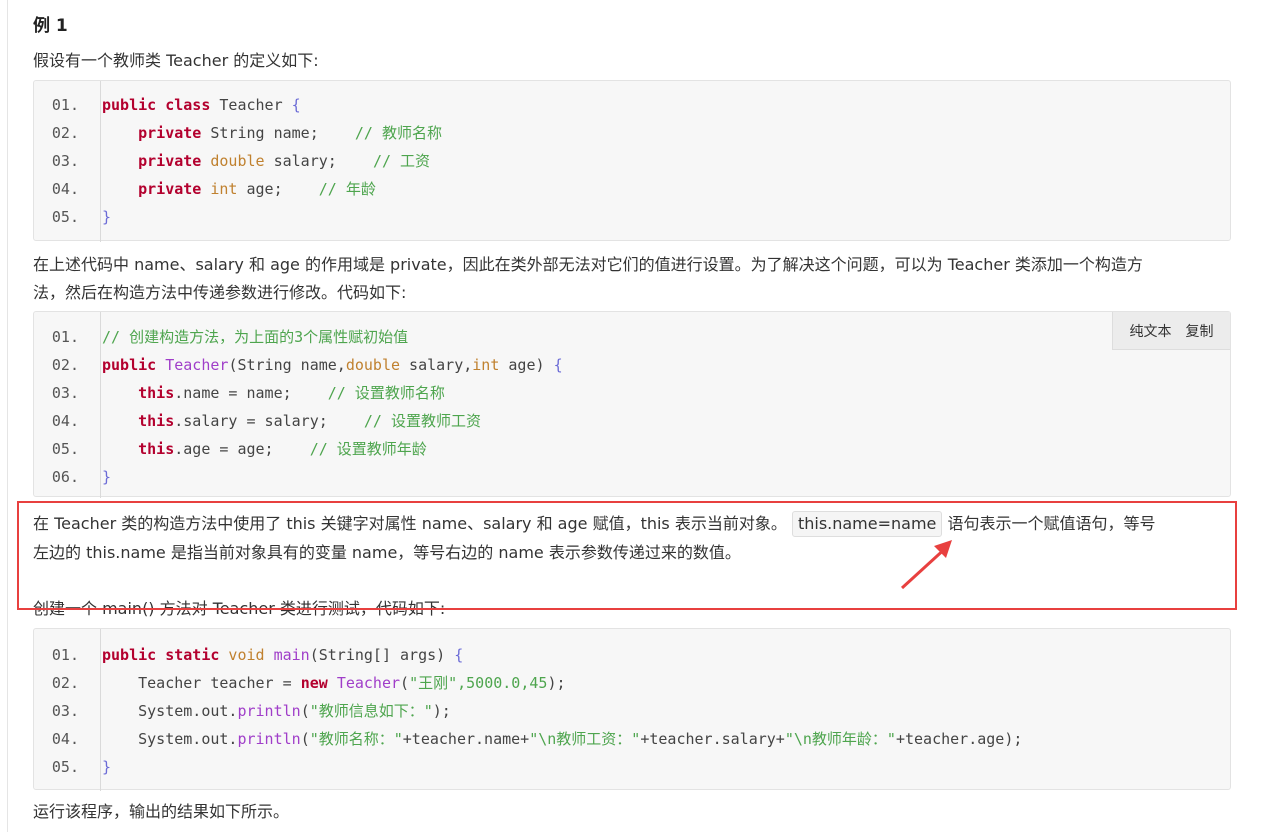 The image size is (1263, 832). What do you see at coordinates (65, 739) in the screenshot?
I see `line-number: 04.` at bounding box center [65, 739].